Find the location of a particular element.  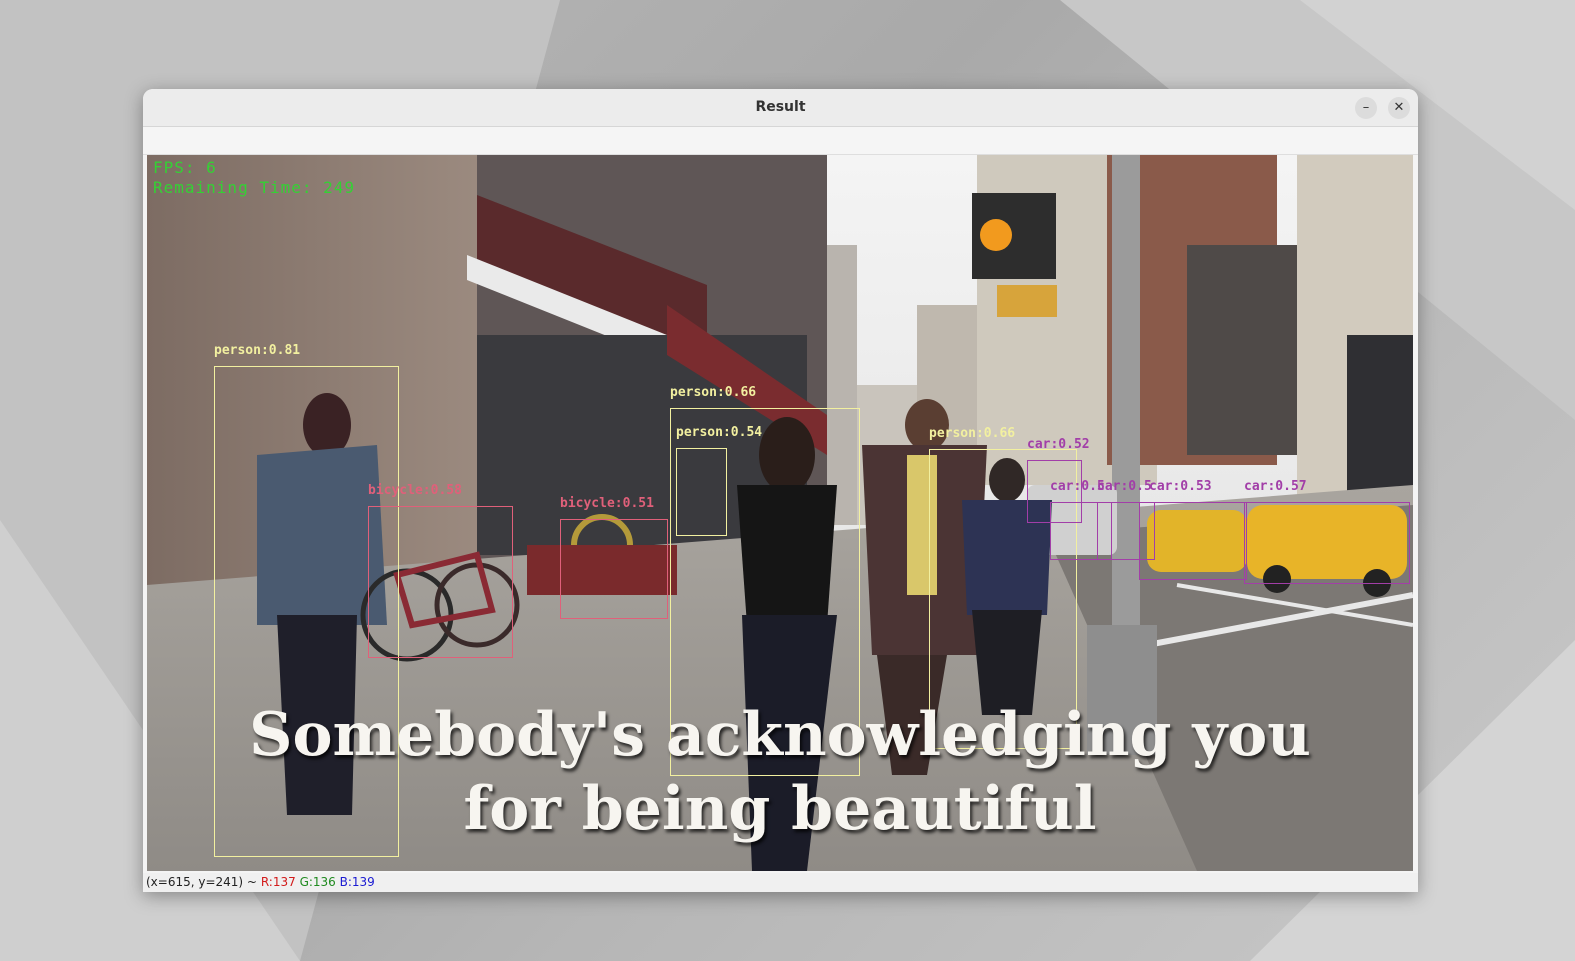

detection-label: car:0.52 is located at coordinates (1058, 444).